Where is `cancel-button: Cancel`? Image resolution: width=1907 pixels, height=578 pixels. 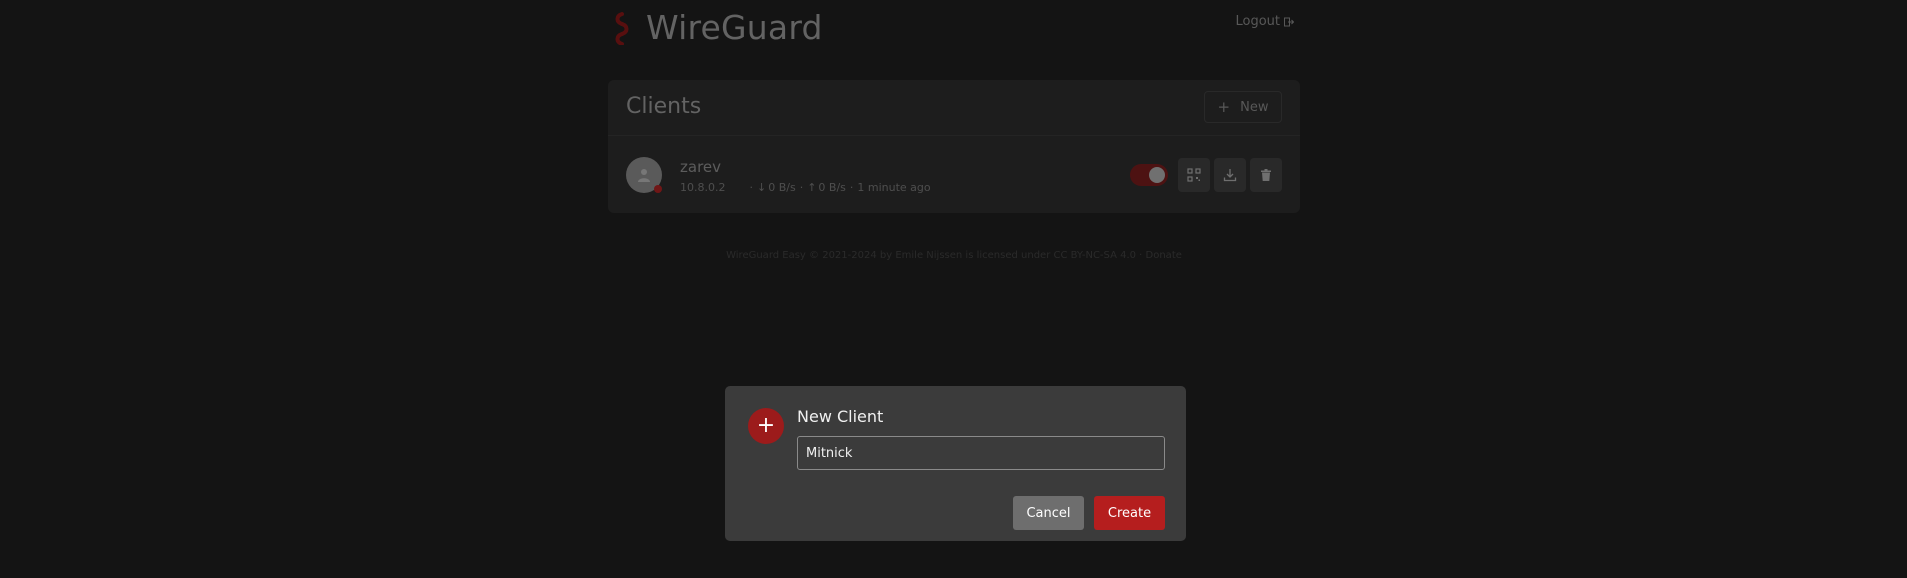
cancel-button: Cancel is located at coordinates (1048, 513).